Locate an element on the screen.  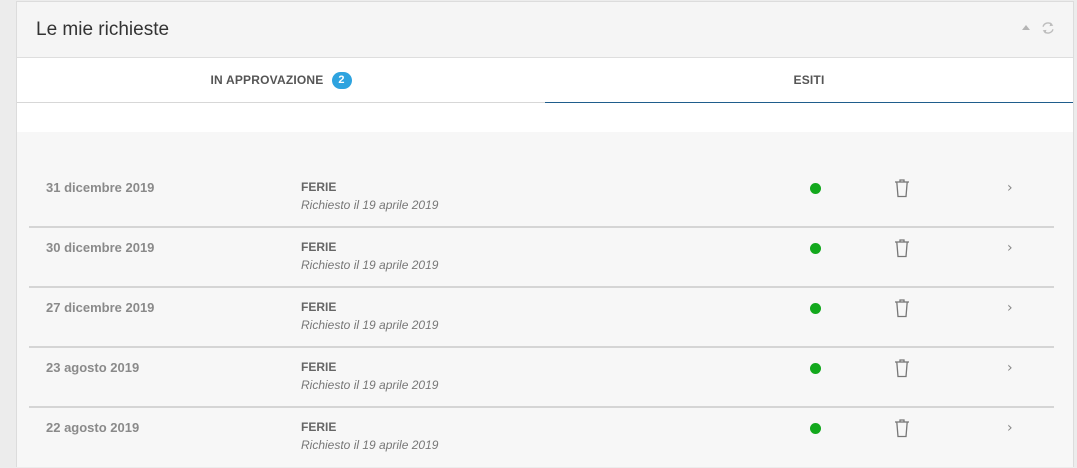
pending-count-badge: 2 is located at coordinates (341, 80).